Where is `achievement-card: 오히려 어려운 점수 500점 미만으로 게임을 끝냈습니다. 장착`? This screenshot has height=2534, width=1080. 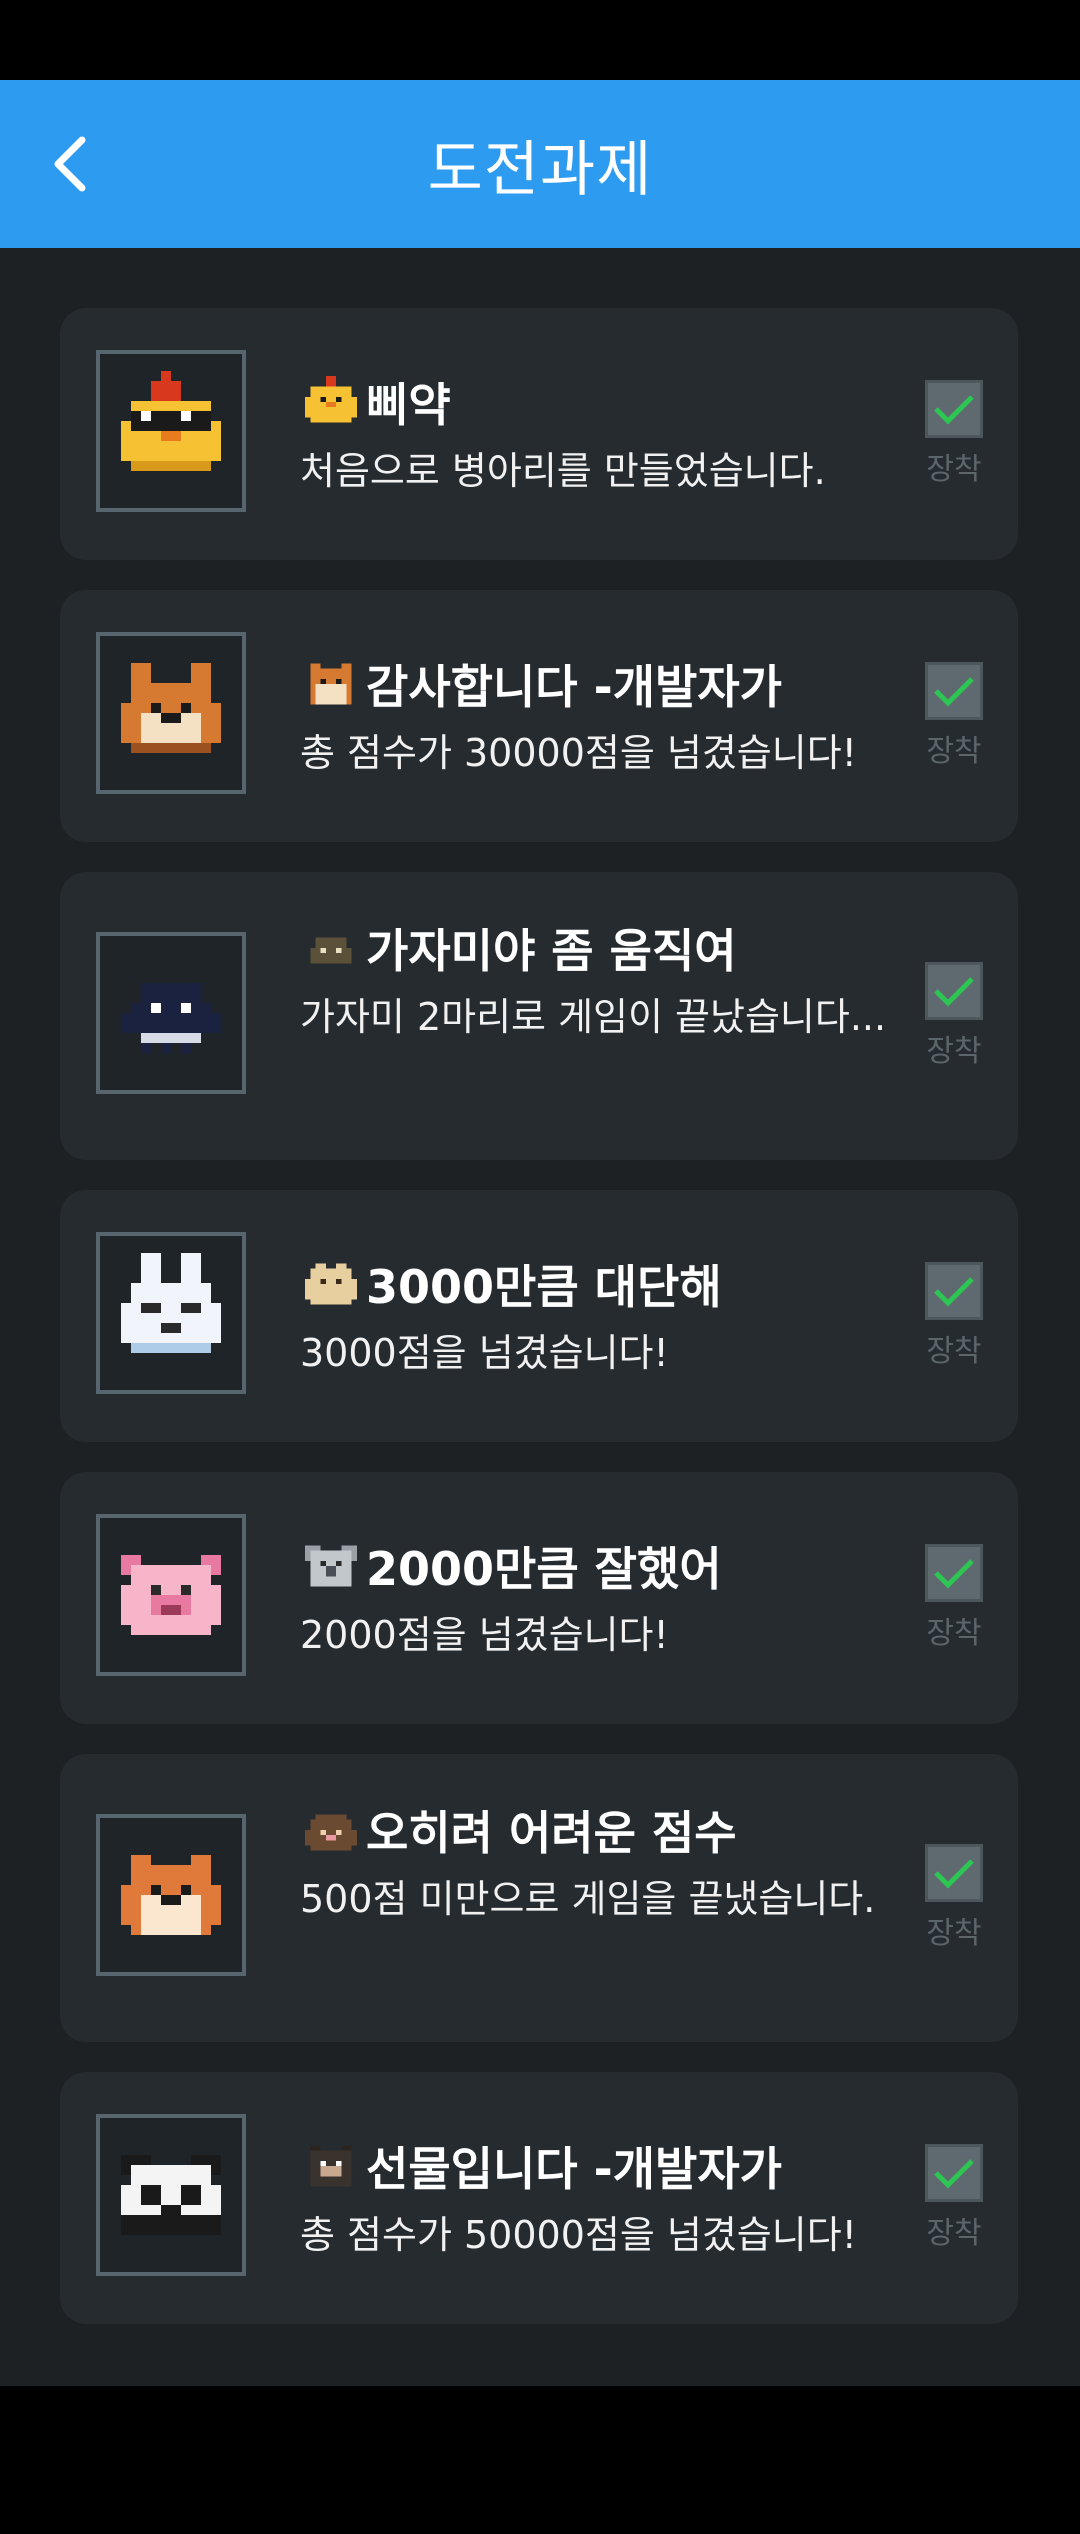
achievement-card: 오히려 어려운 점수 500점 미만으로 게임을 끝냈습니다. 장착 is located at coordinates (539, 1898).